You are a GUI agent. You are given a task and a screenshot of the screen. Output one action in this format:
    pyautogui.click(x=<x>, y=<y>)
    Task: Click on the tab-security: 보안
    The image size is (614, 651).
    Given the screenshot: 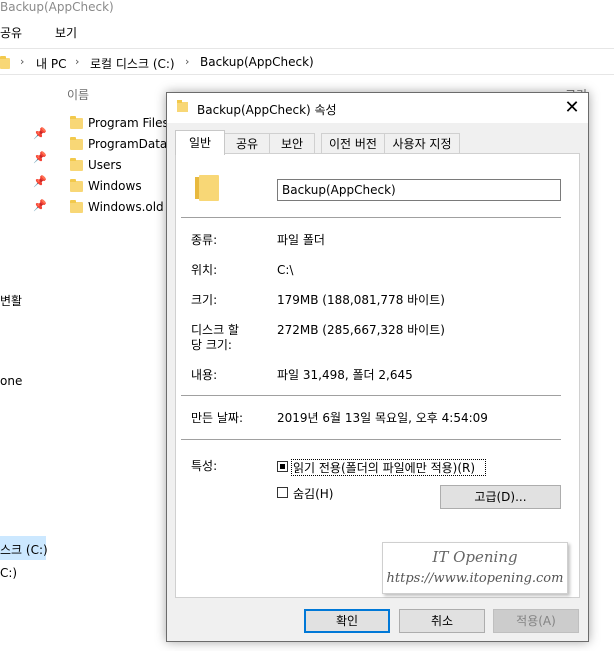 What is the action you would take?
    pyautogui.click(x=292, y=143)
    